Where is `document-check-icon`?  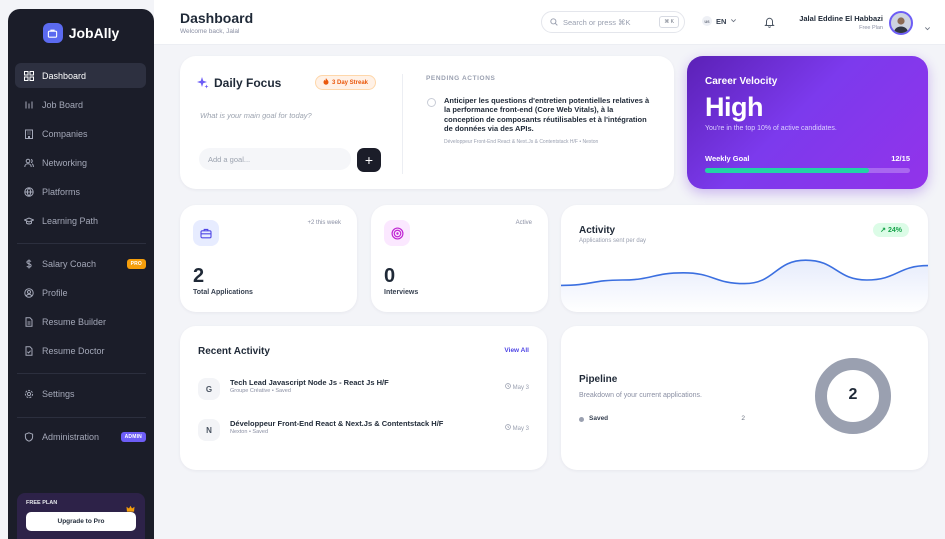 document-check-icon is located at coordinates (29, 350).